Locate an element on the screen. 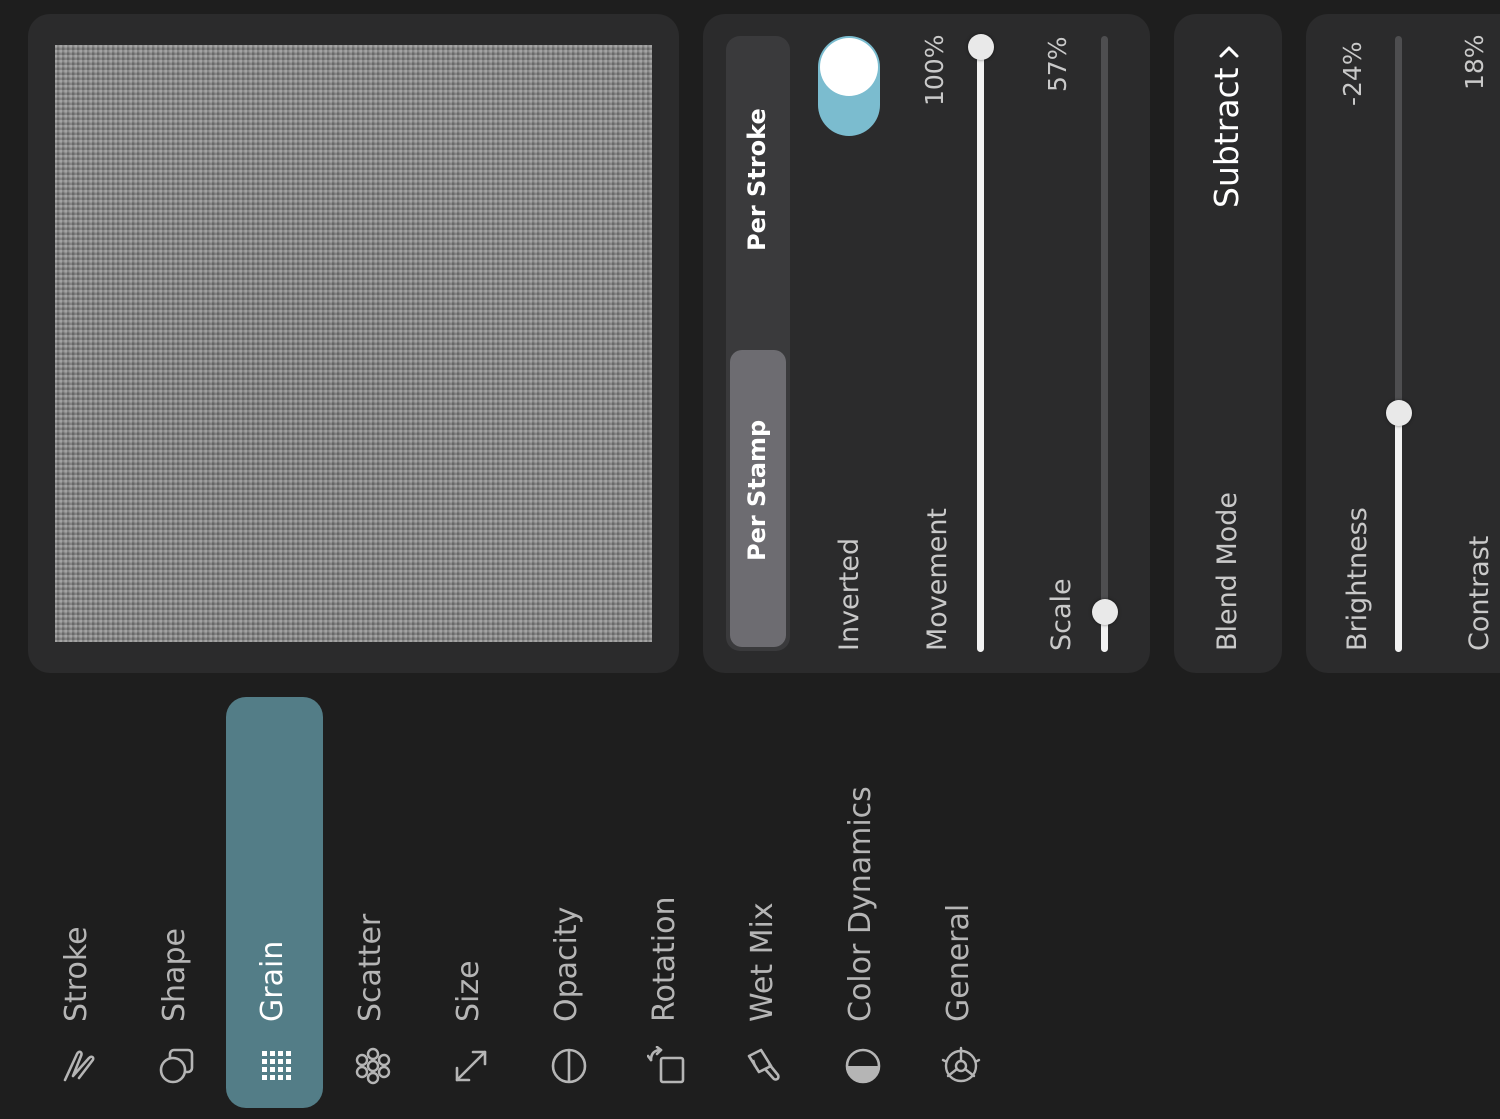  contrast-label: Contrast is located at coordinates (1479, 593).